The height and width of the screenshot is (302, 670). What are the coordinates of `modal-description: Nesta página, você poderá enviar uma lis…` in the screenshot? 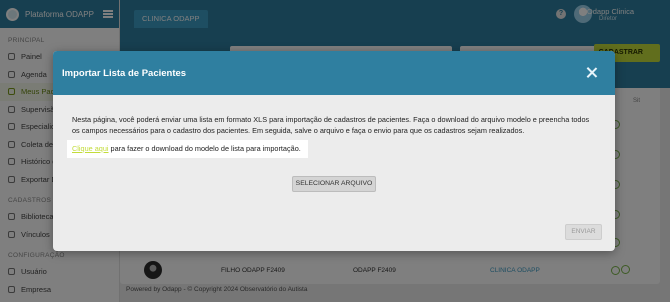 It's located at (331, 125).